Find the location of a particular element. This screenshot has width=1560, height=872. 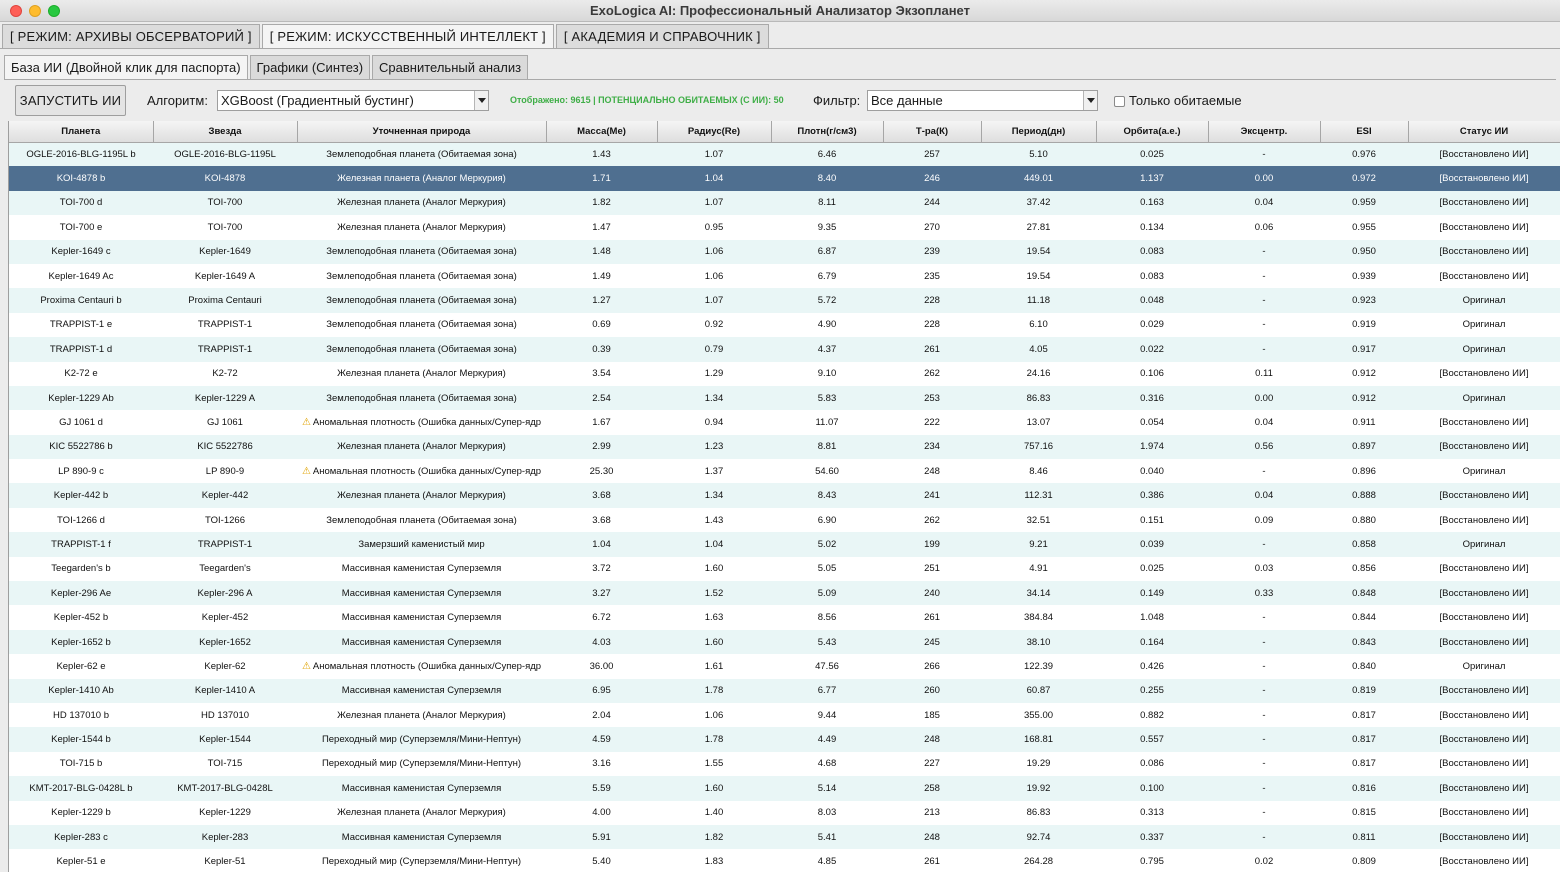

column-header: Т-ра(К) is located at coordinates (932, 132).